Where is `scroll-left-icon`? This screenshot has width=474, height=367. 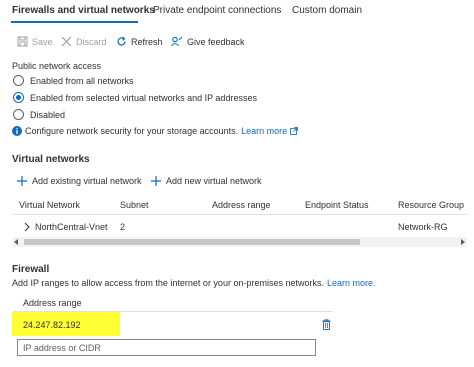 scroll-left-icon is located at coordinates (16, 242).